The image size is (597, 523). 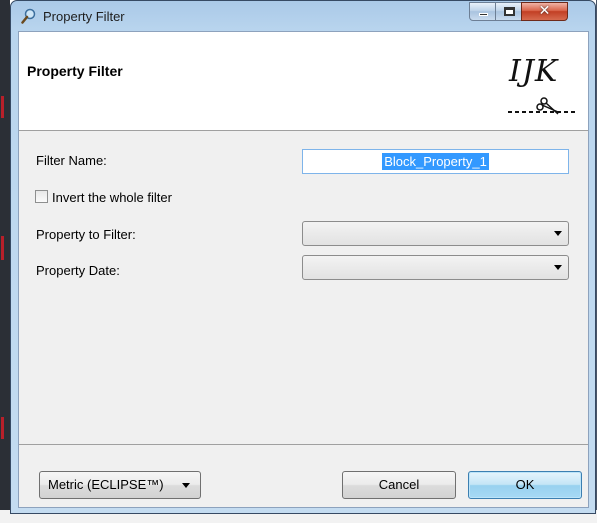 I want to click on property-date-select, so click(x=435, y=267).